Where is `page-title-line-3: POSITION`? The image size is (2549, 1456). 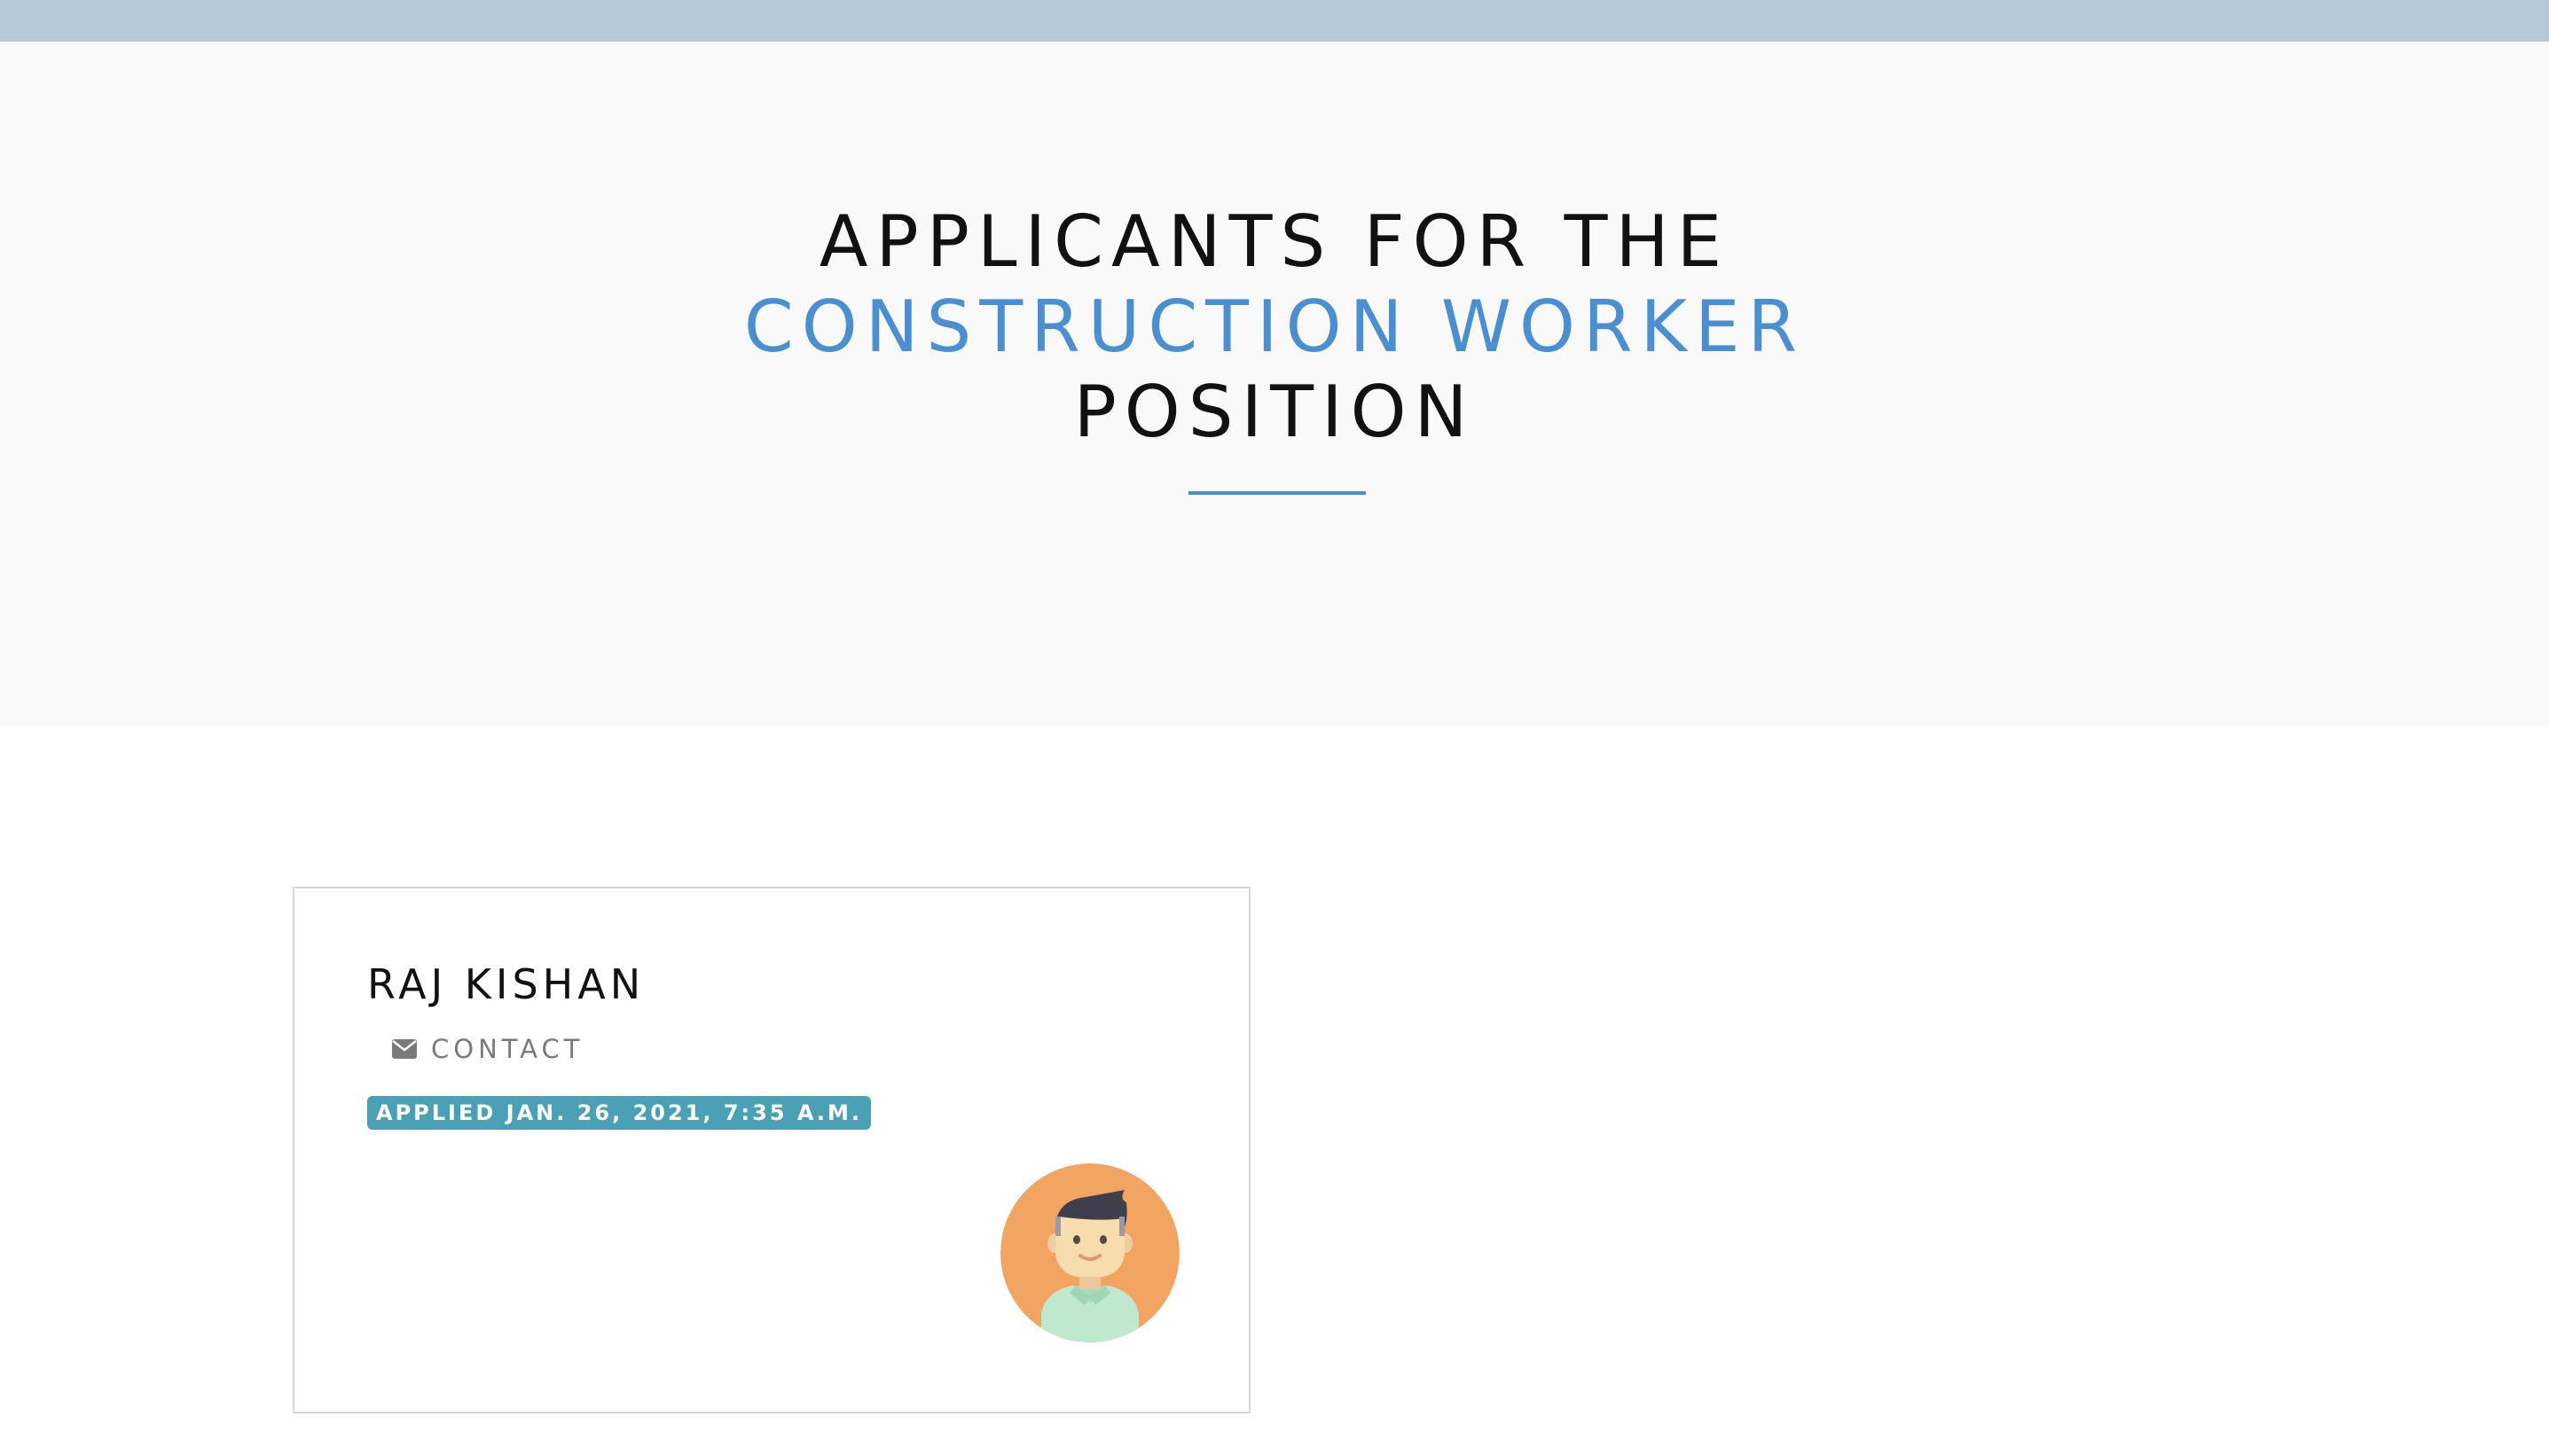
page-title-line-3: POSITION is located at coordinates (1275, 412).